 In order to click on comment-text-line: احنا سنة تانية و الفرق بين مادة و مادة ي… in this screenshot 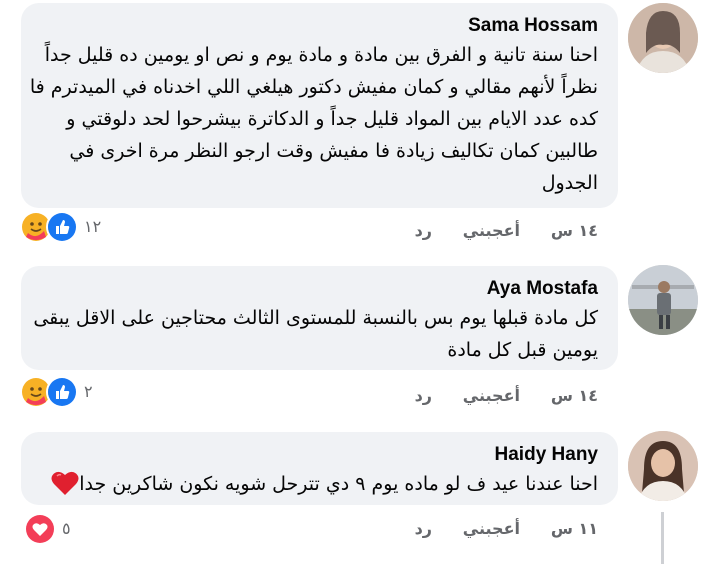, I will do `click(321, 55)`.